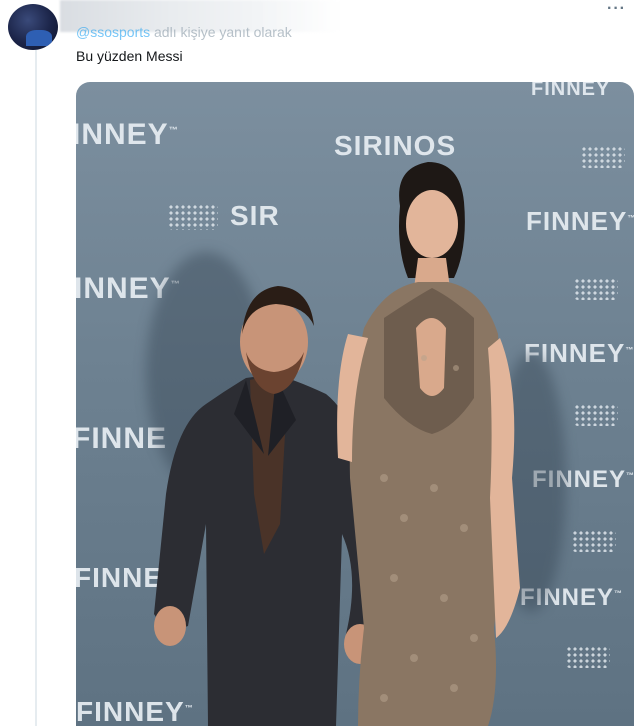  What do you see at coordinates (36, 388) in the screenshot?
I see `thread-line` at bounding box center [36, 388].